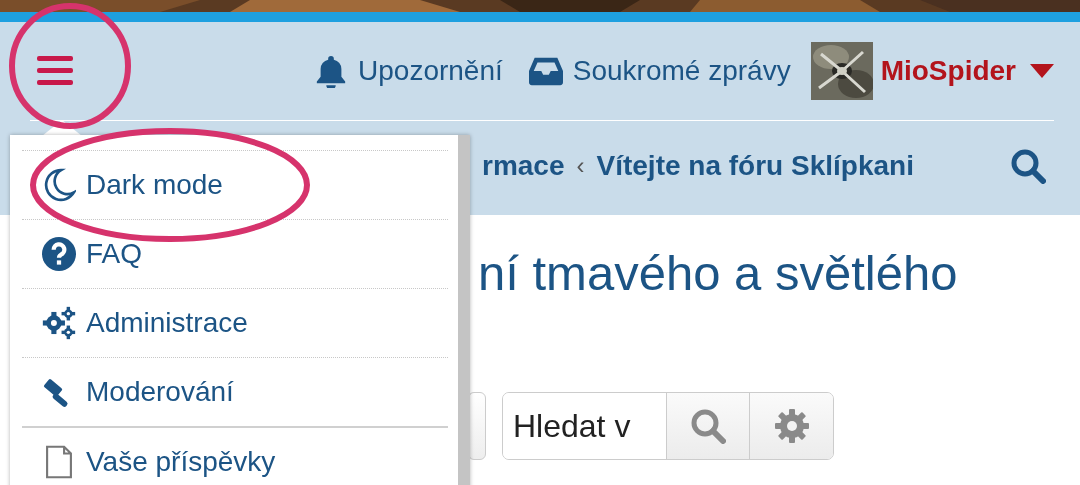  What do you see at coordinates (331, 71) in the screenshot?
I see `bell-icon` at bounding box center [331, 71].